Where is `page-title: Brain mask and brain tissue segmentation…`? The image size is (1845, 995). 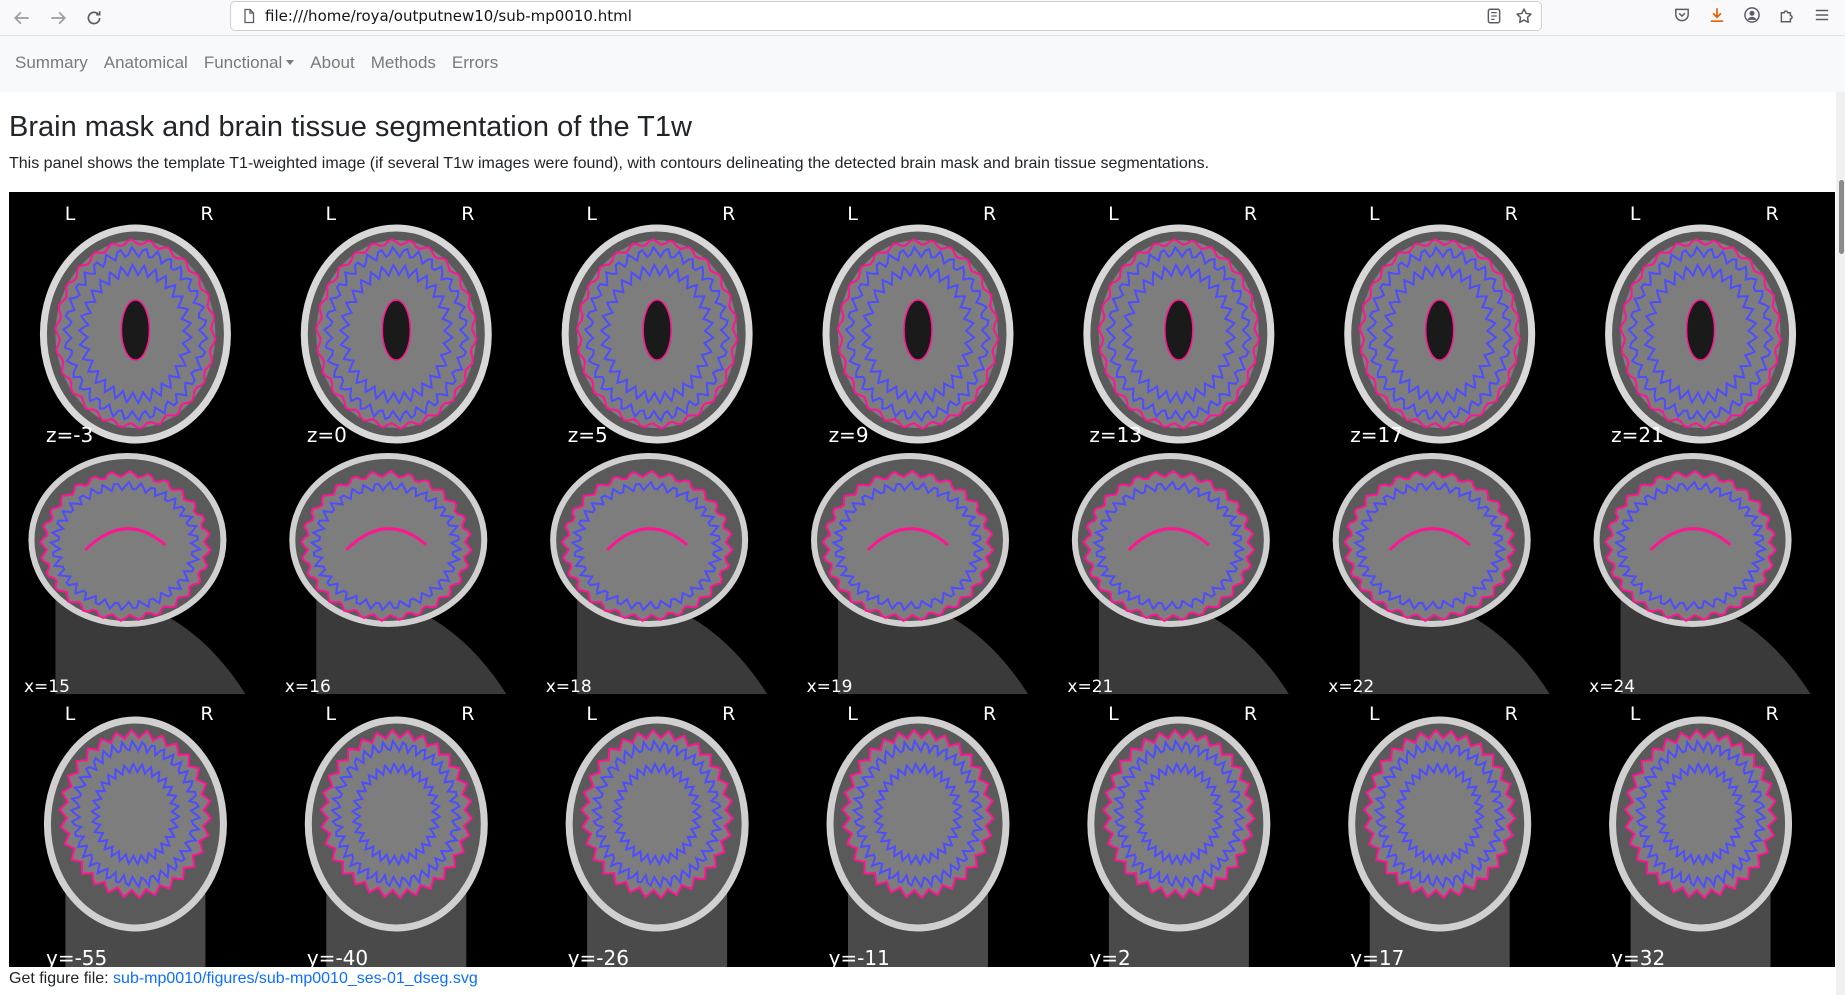
page-title: Brain mask and brain tissue segmentation… is located at coordinates (350, 127).